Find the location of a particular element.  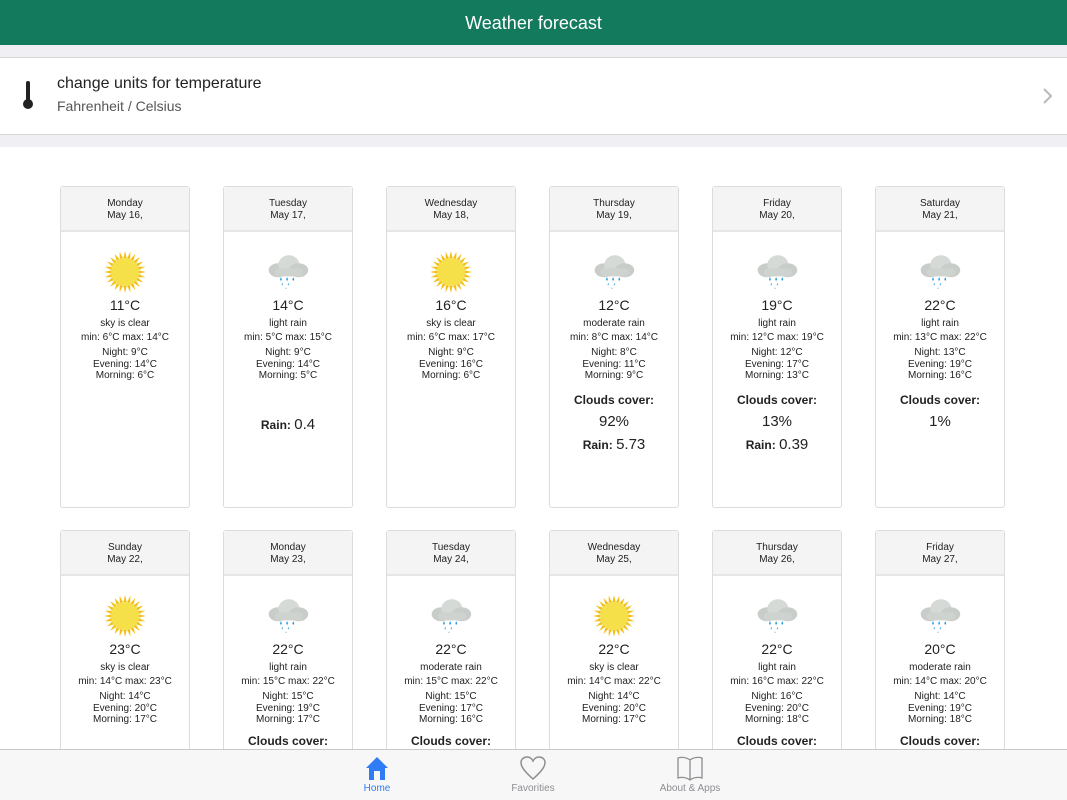

min-max-temp: min: 14°C max: 23°C is located at coordinates (125, 681).